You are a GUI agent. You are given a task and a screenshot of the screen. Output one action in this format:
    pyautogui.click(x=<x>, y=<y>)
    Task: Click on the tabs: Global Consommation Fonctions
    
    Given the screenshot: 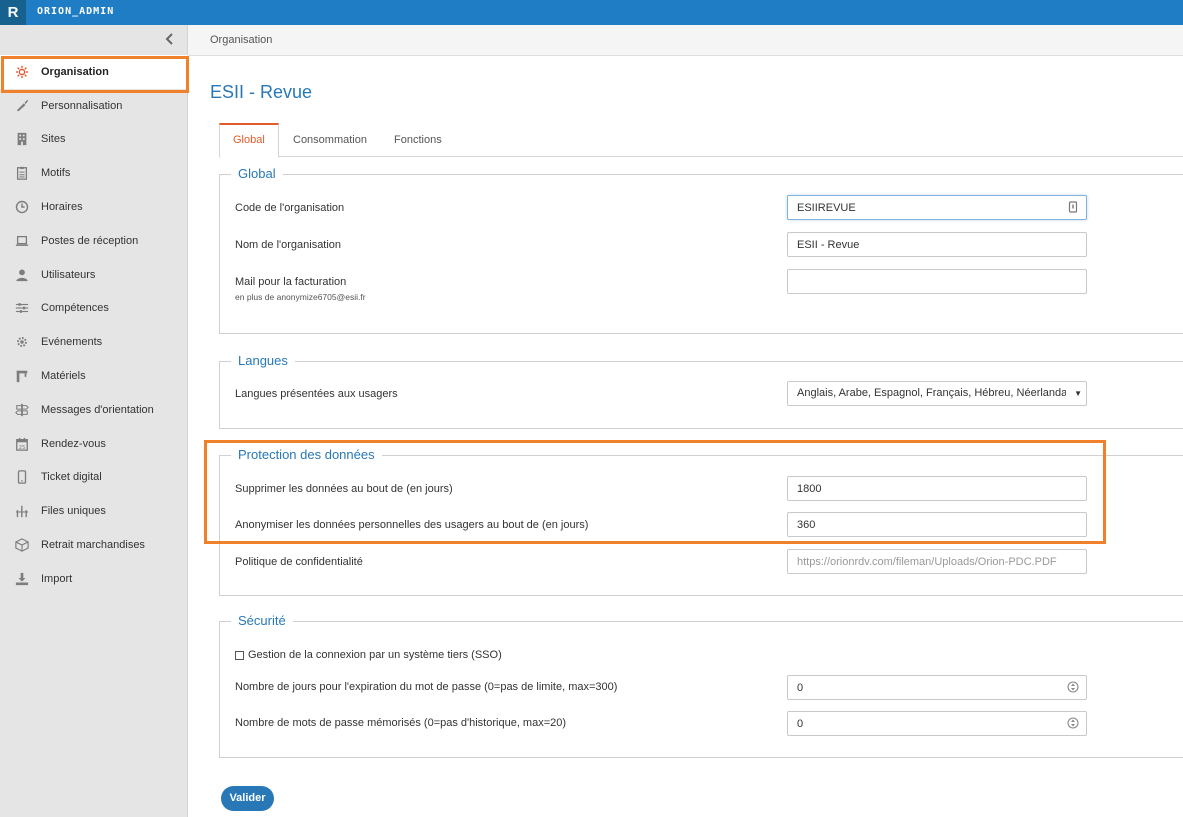 What is the action you would take?
    pyautogui.click(x=701, y=140)
    